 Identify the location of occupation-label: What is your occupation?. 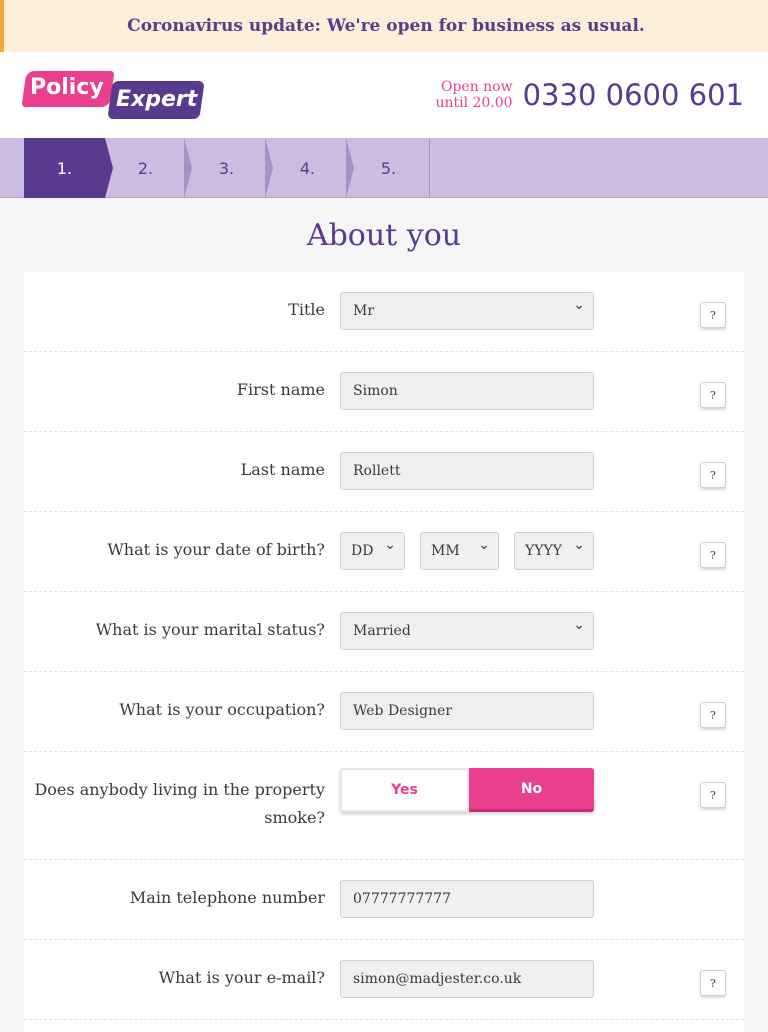
(222, 709).